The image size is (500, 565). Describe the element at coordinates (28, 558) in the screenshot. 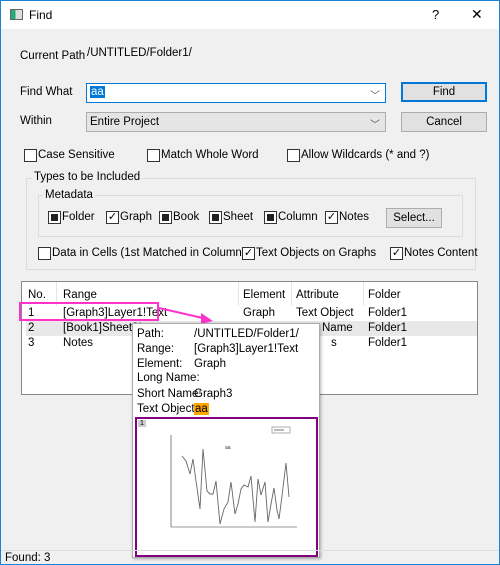

I see `status-text: Found: 3` at that location.